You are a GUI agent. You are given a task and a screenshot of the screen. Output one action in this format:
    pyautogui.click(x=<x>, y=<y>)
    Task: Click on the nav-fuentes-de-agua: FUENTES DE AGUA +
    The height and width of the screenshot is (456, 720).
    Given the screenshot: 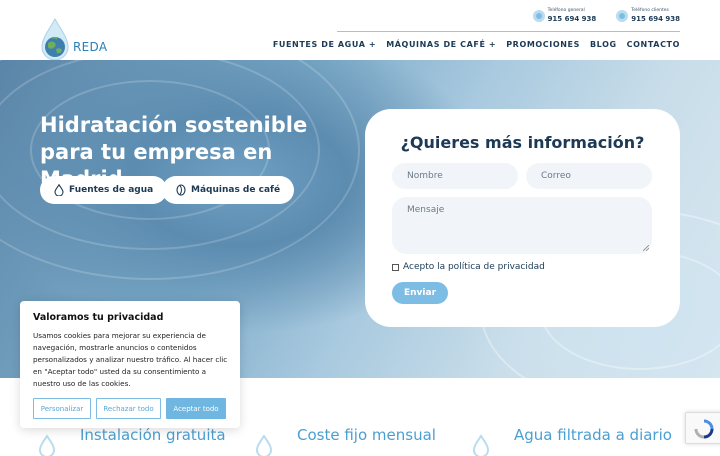 What is the action you would take?
    pyautogui.click(x=324, y=44)
    